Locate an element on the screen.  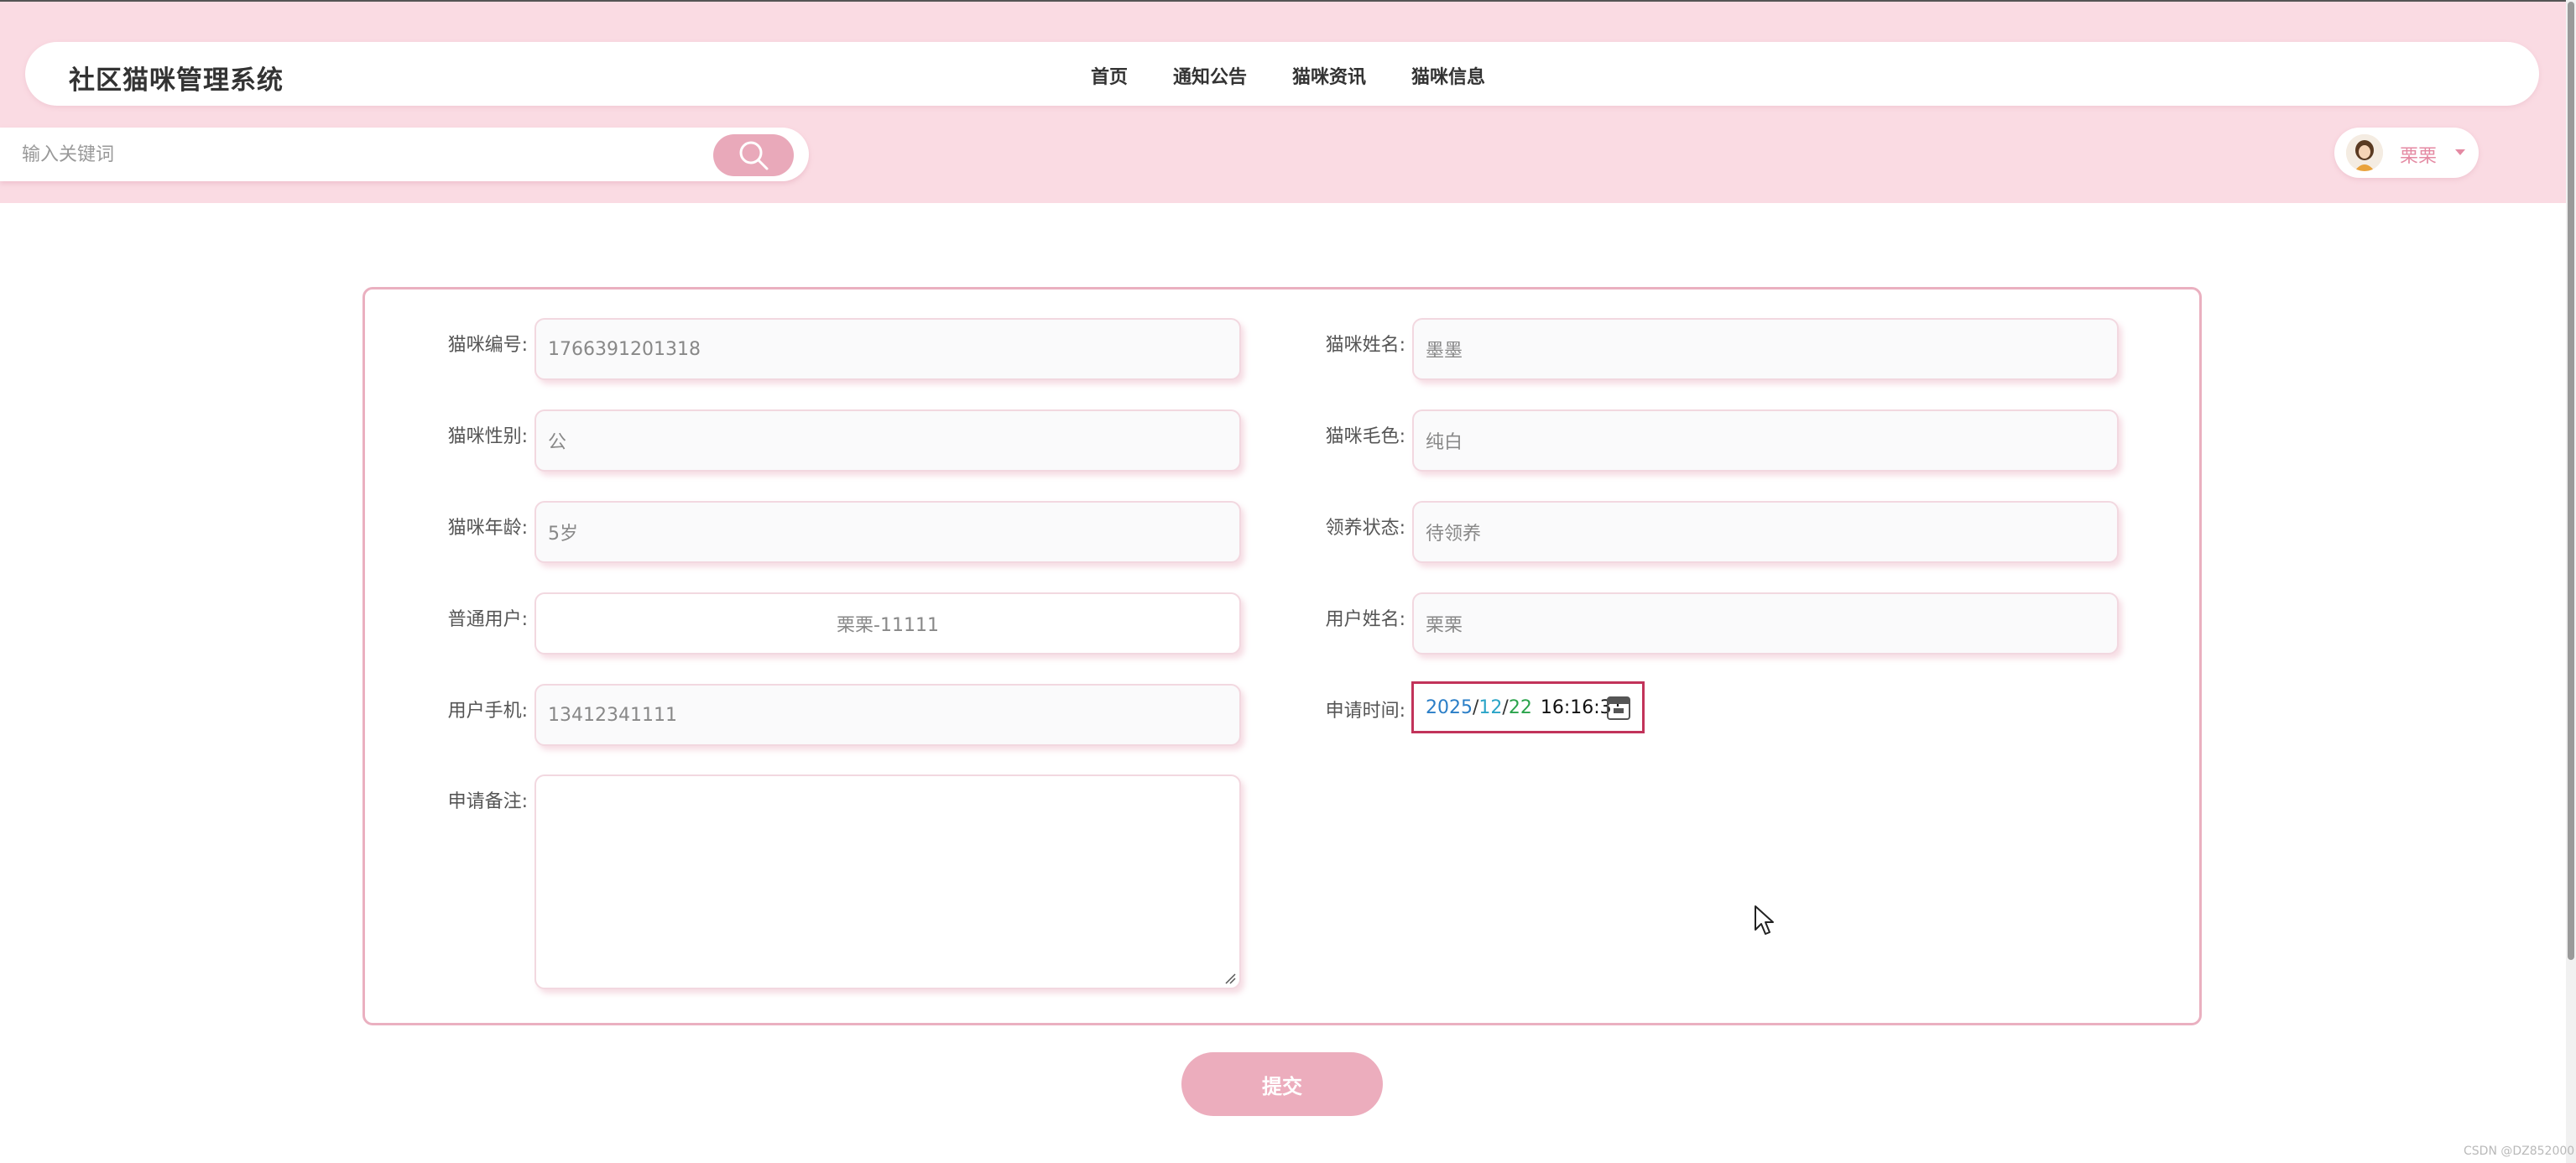
nav-item-home: 首页 is located at coordinates (1109, 75).